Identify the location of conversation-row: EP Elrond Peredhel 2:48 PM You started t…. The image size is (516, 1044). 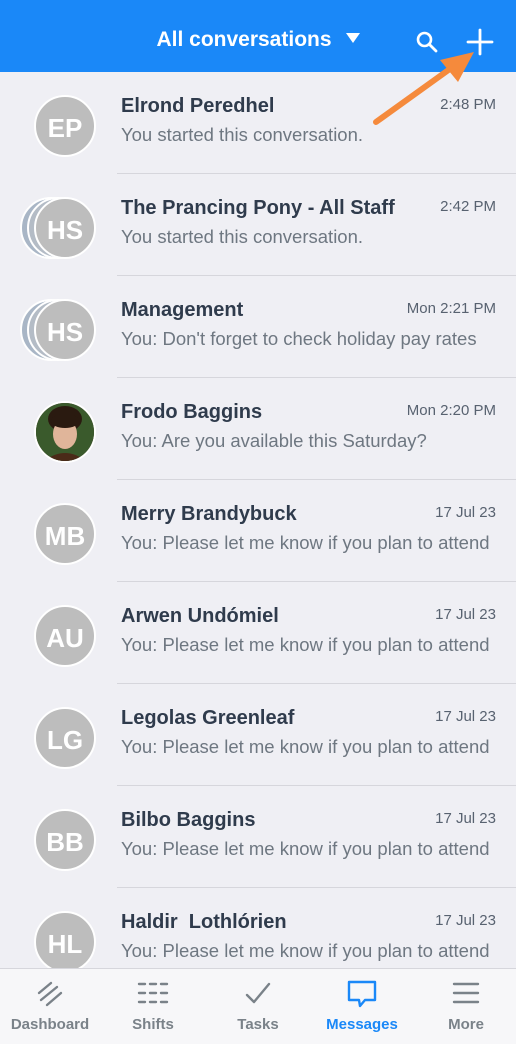
(258, 123).